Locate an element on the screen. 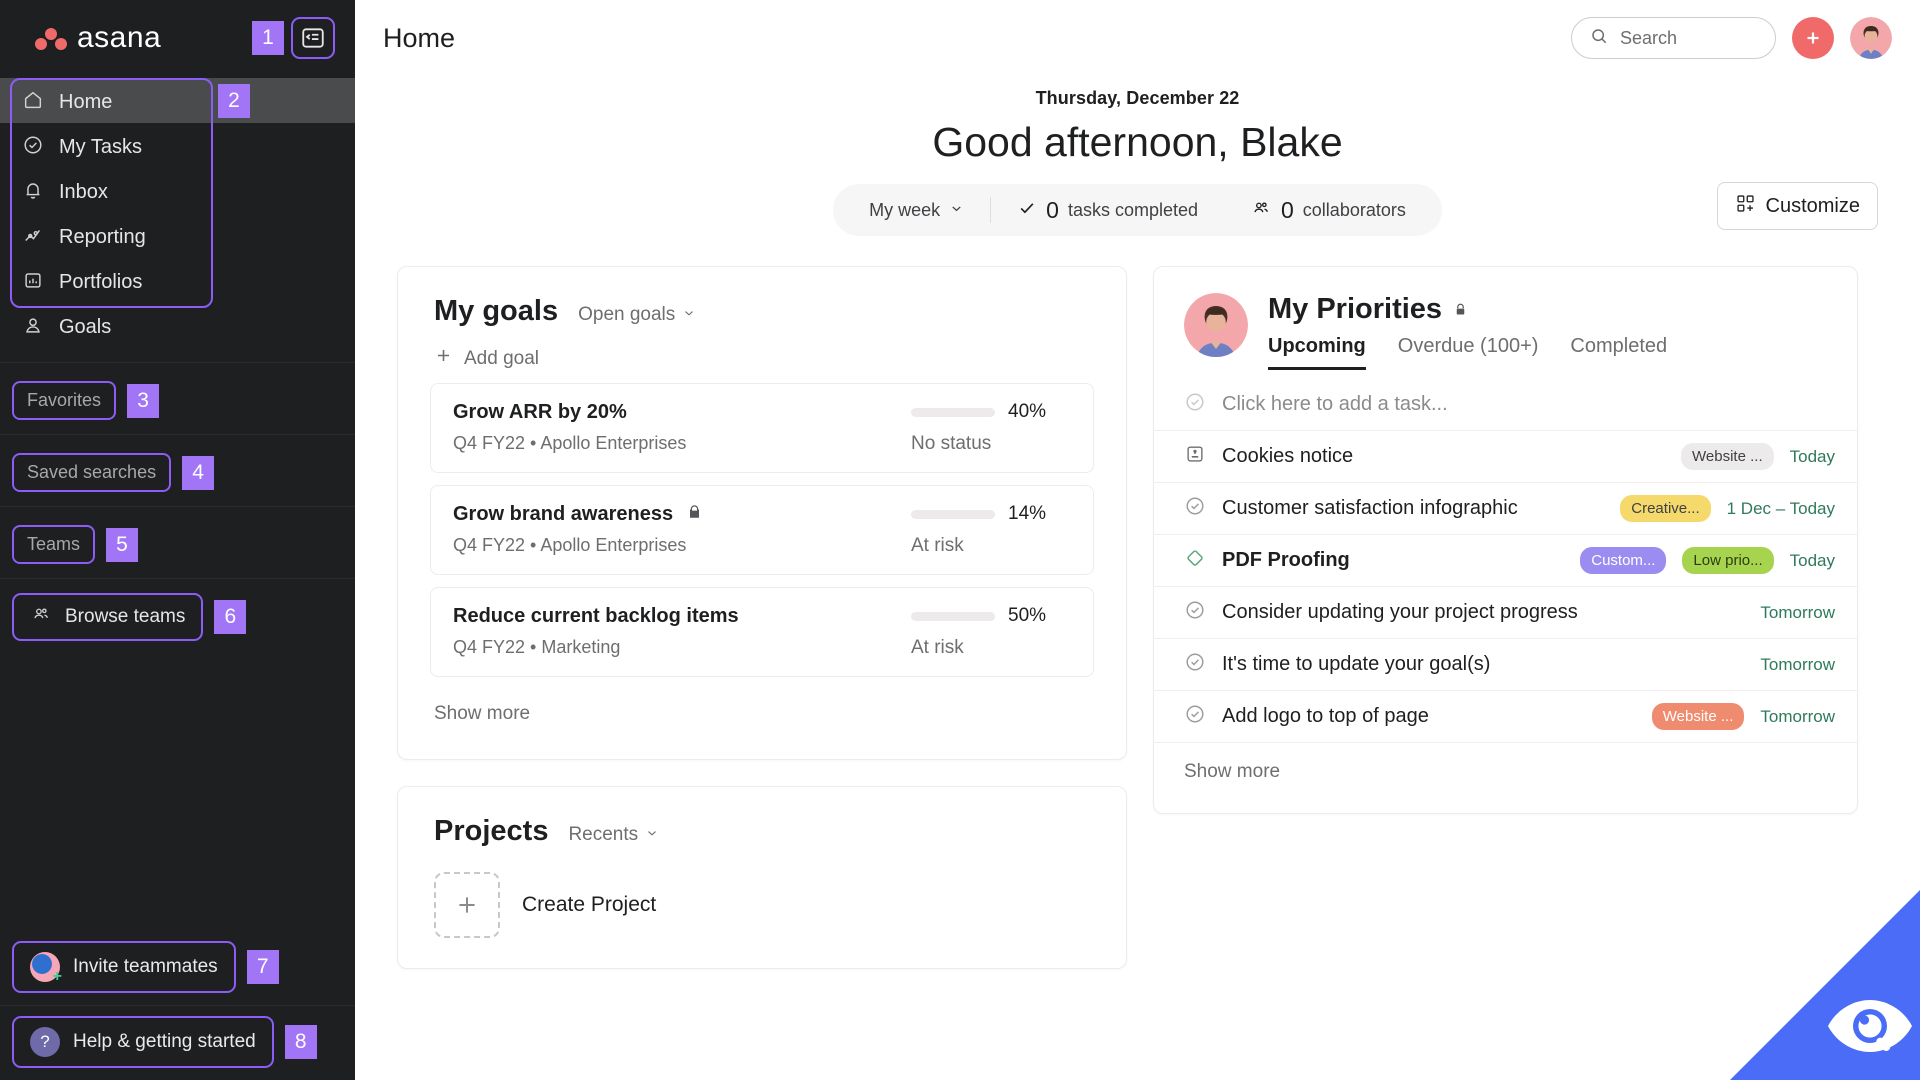 The height and width of the screenshot is (1080, 1920). saved-searches-row: Saved searches 4 is located at coordinates (177, 466).